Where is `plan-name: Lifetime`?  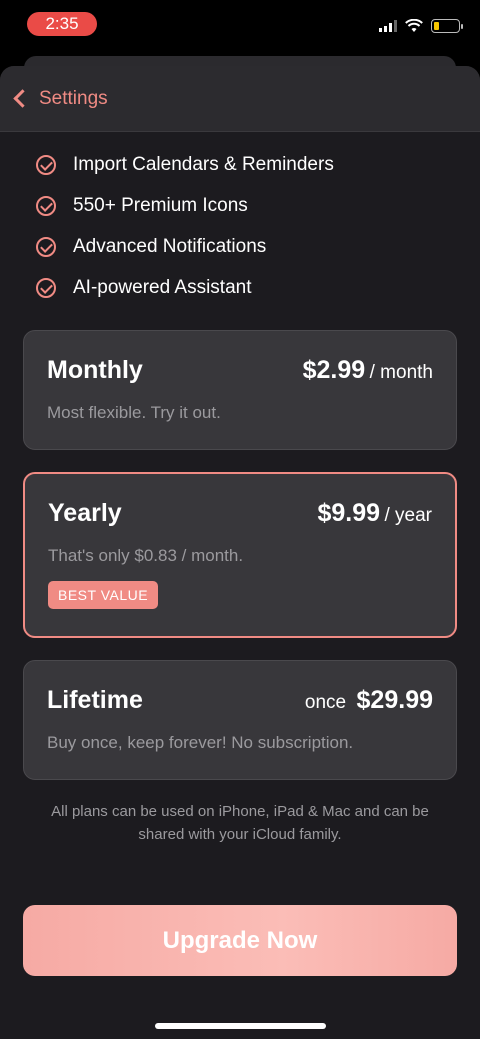
plan-name: Lifetime is located at coordinates (95, 700).